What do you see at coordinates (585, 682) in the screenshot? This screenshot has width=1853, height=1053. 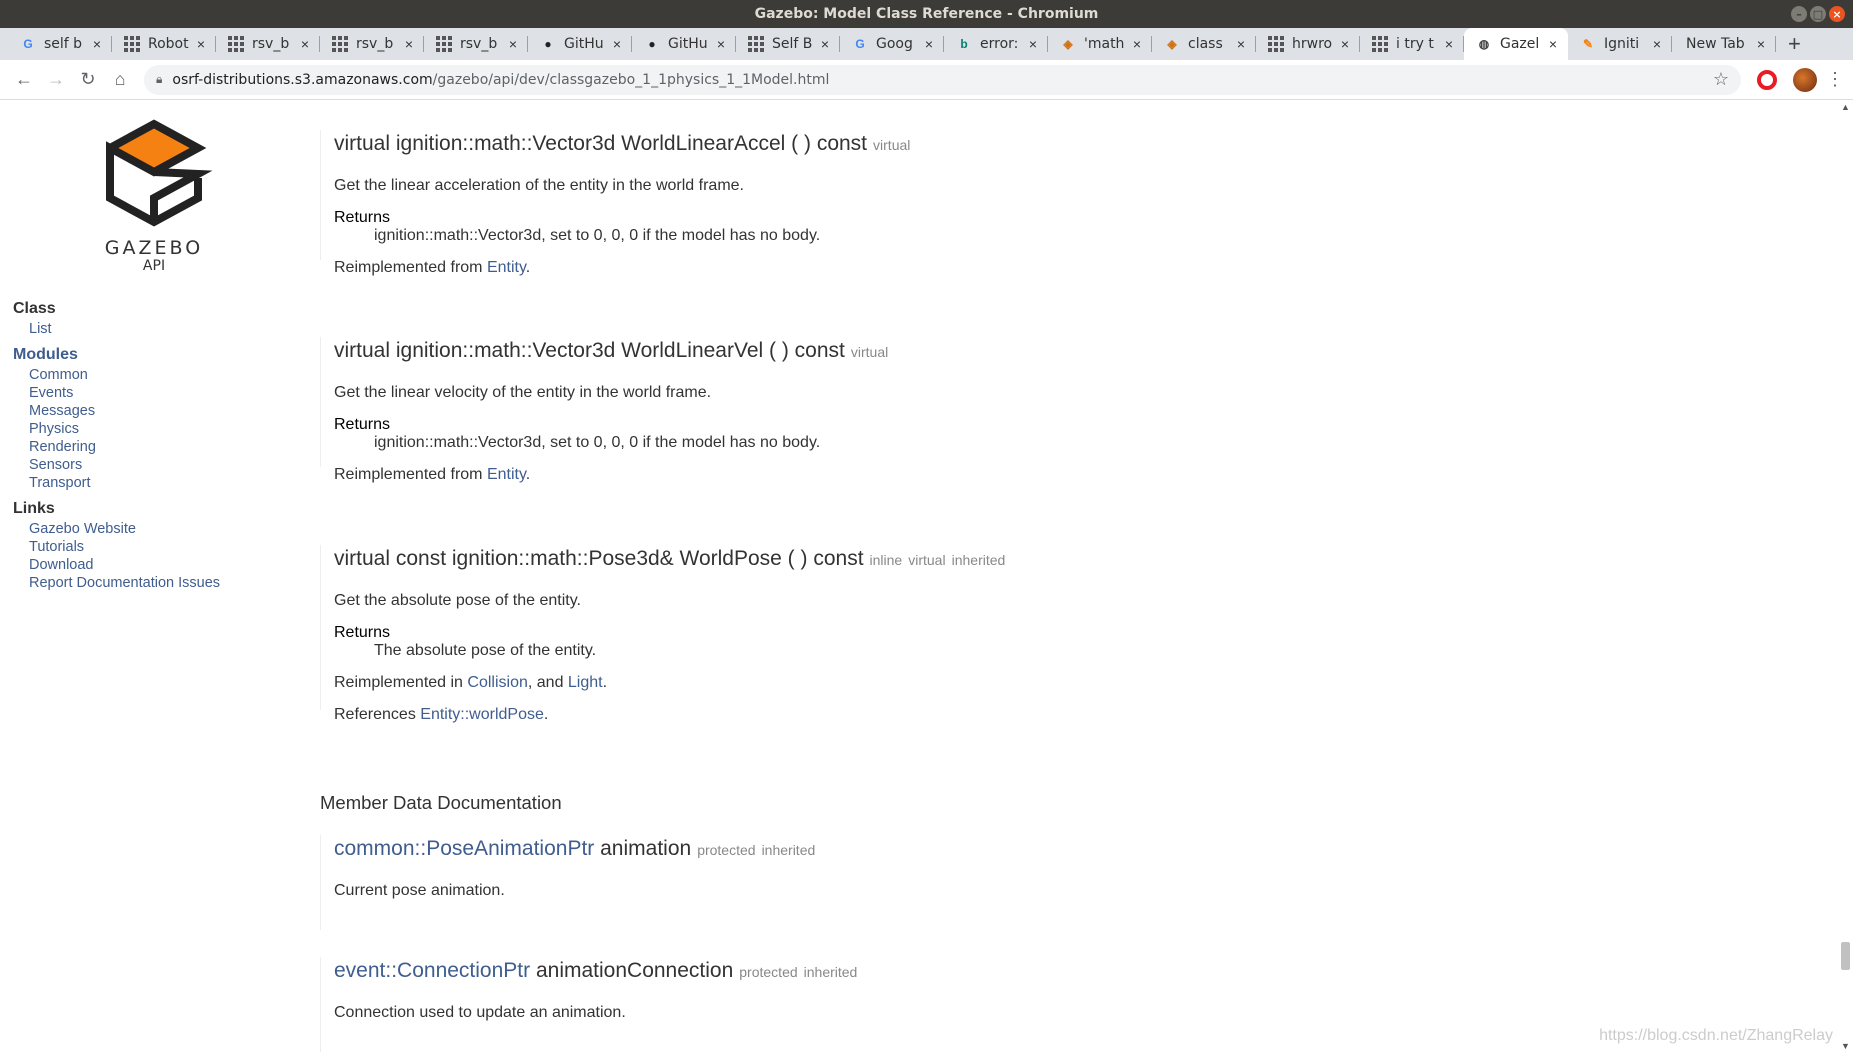 I see `light-link: Light` at bounding box center [585, 682].